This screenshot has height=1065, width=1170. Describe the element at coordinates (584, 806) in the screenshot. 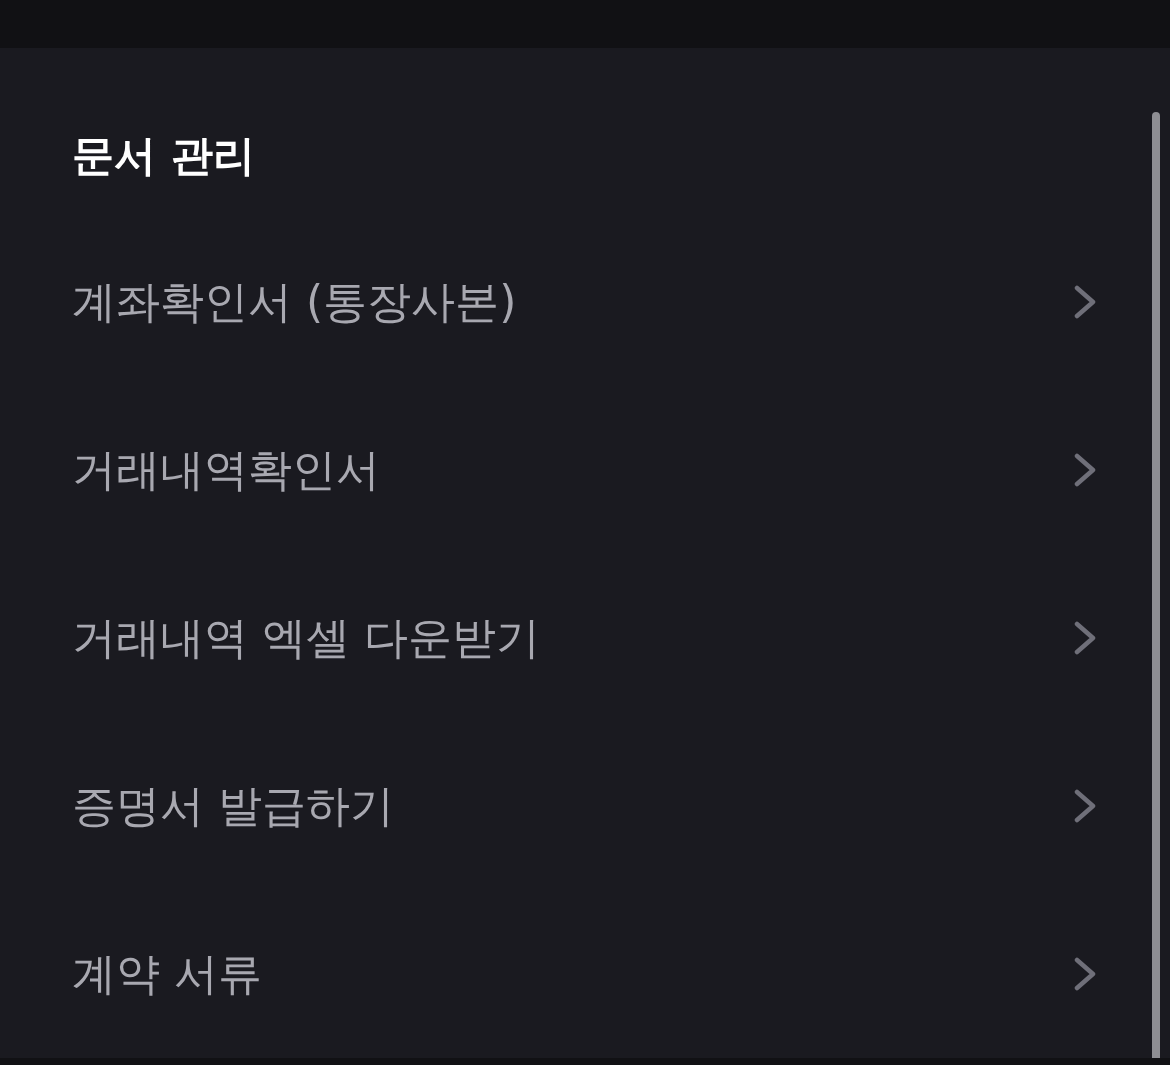

I see `menu-item: 증명서 발급하기` at that location.